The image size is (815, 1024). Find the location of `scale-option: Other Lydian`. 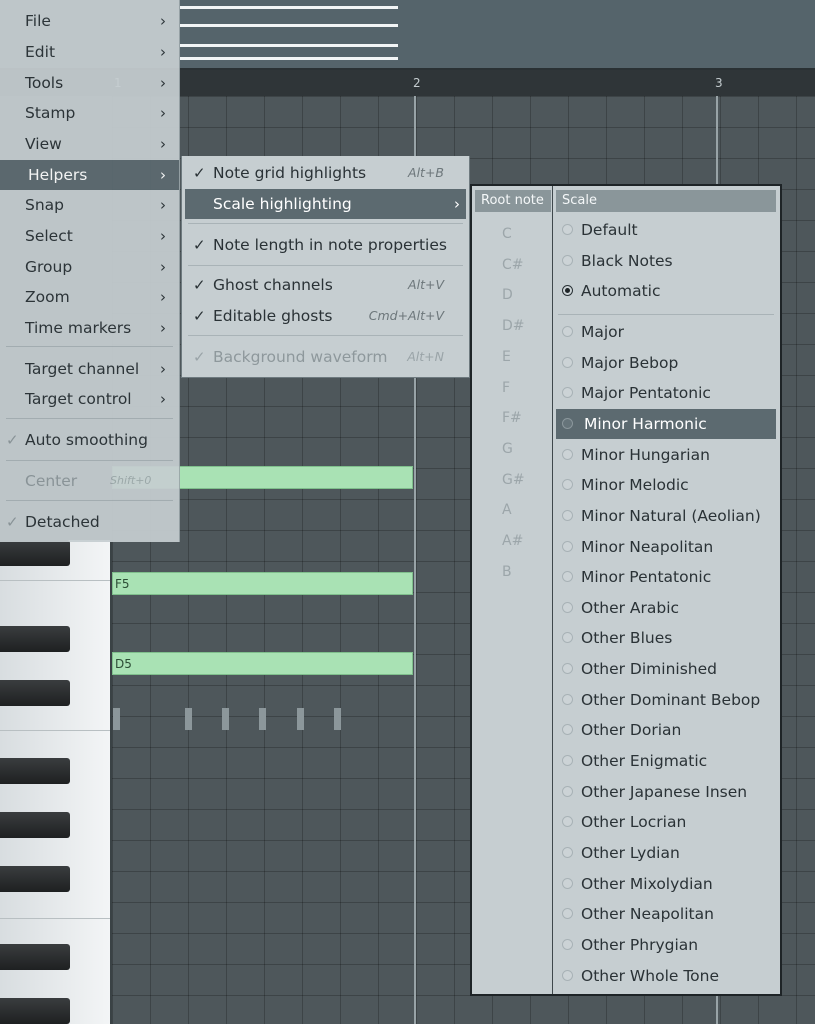

scale-option: Other Lydian is located at coordinates (666, 853).